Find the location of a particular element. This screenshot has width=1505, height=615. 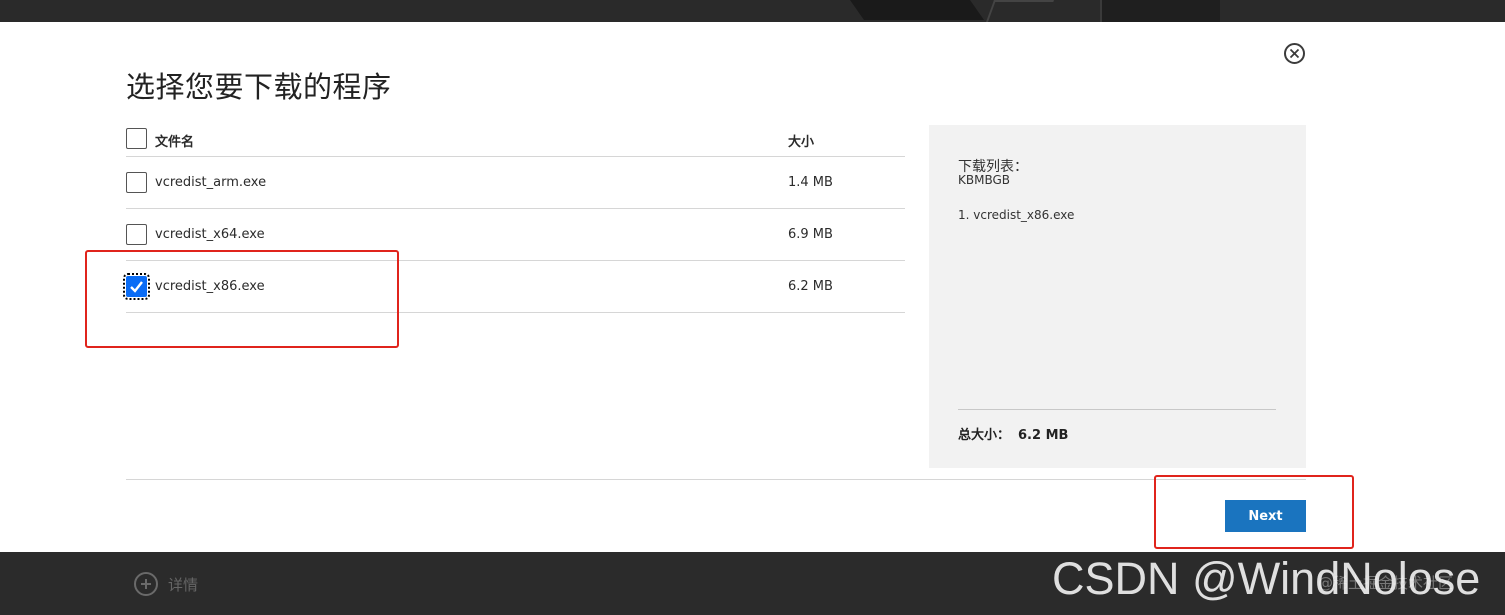

total-size-value: 6.2 MB is located at coordinates (1043, 435).